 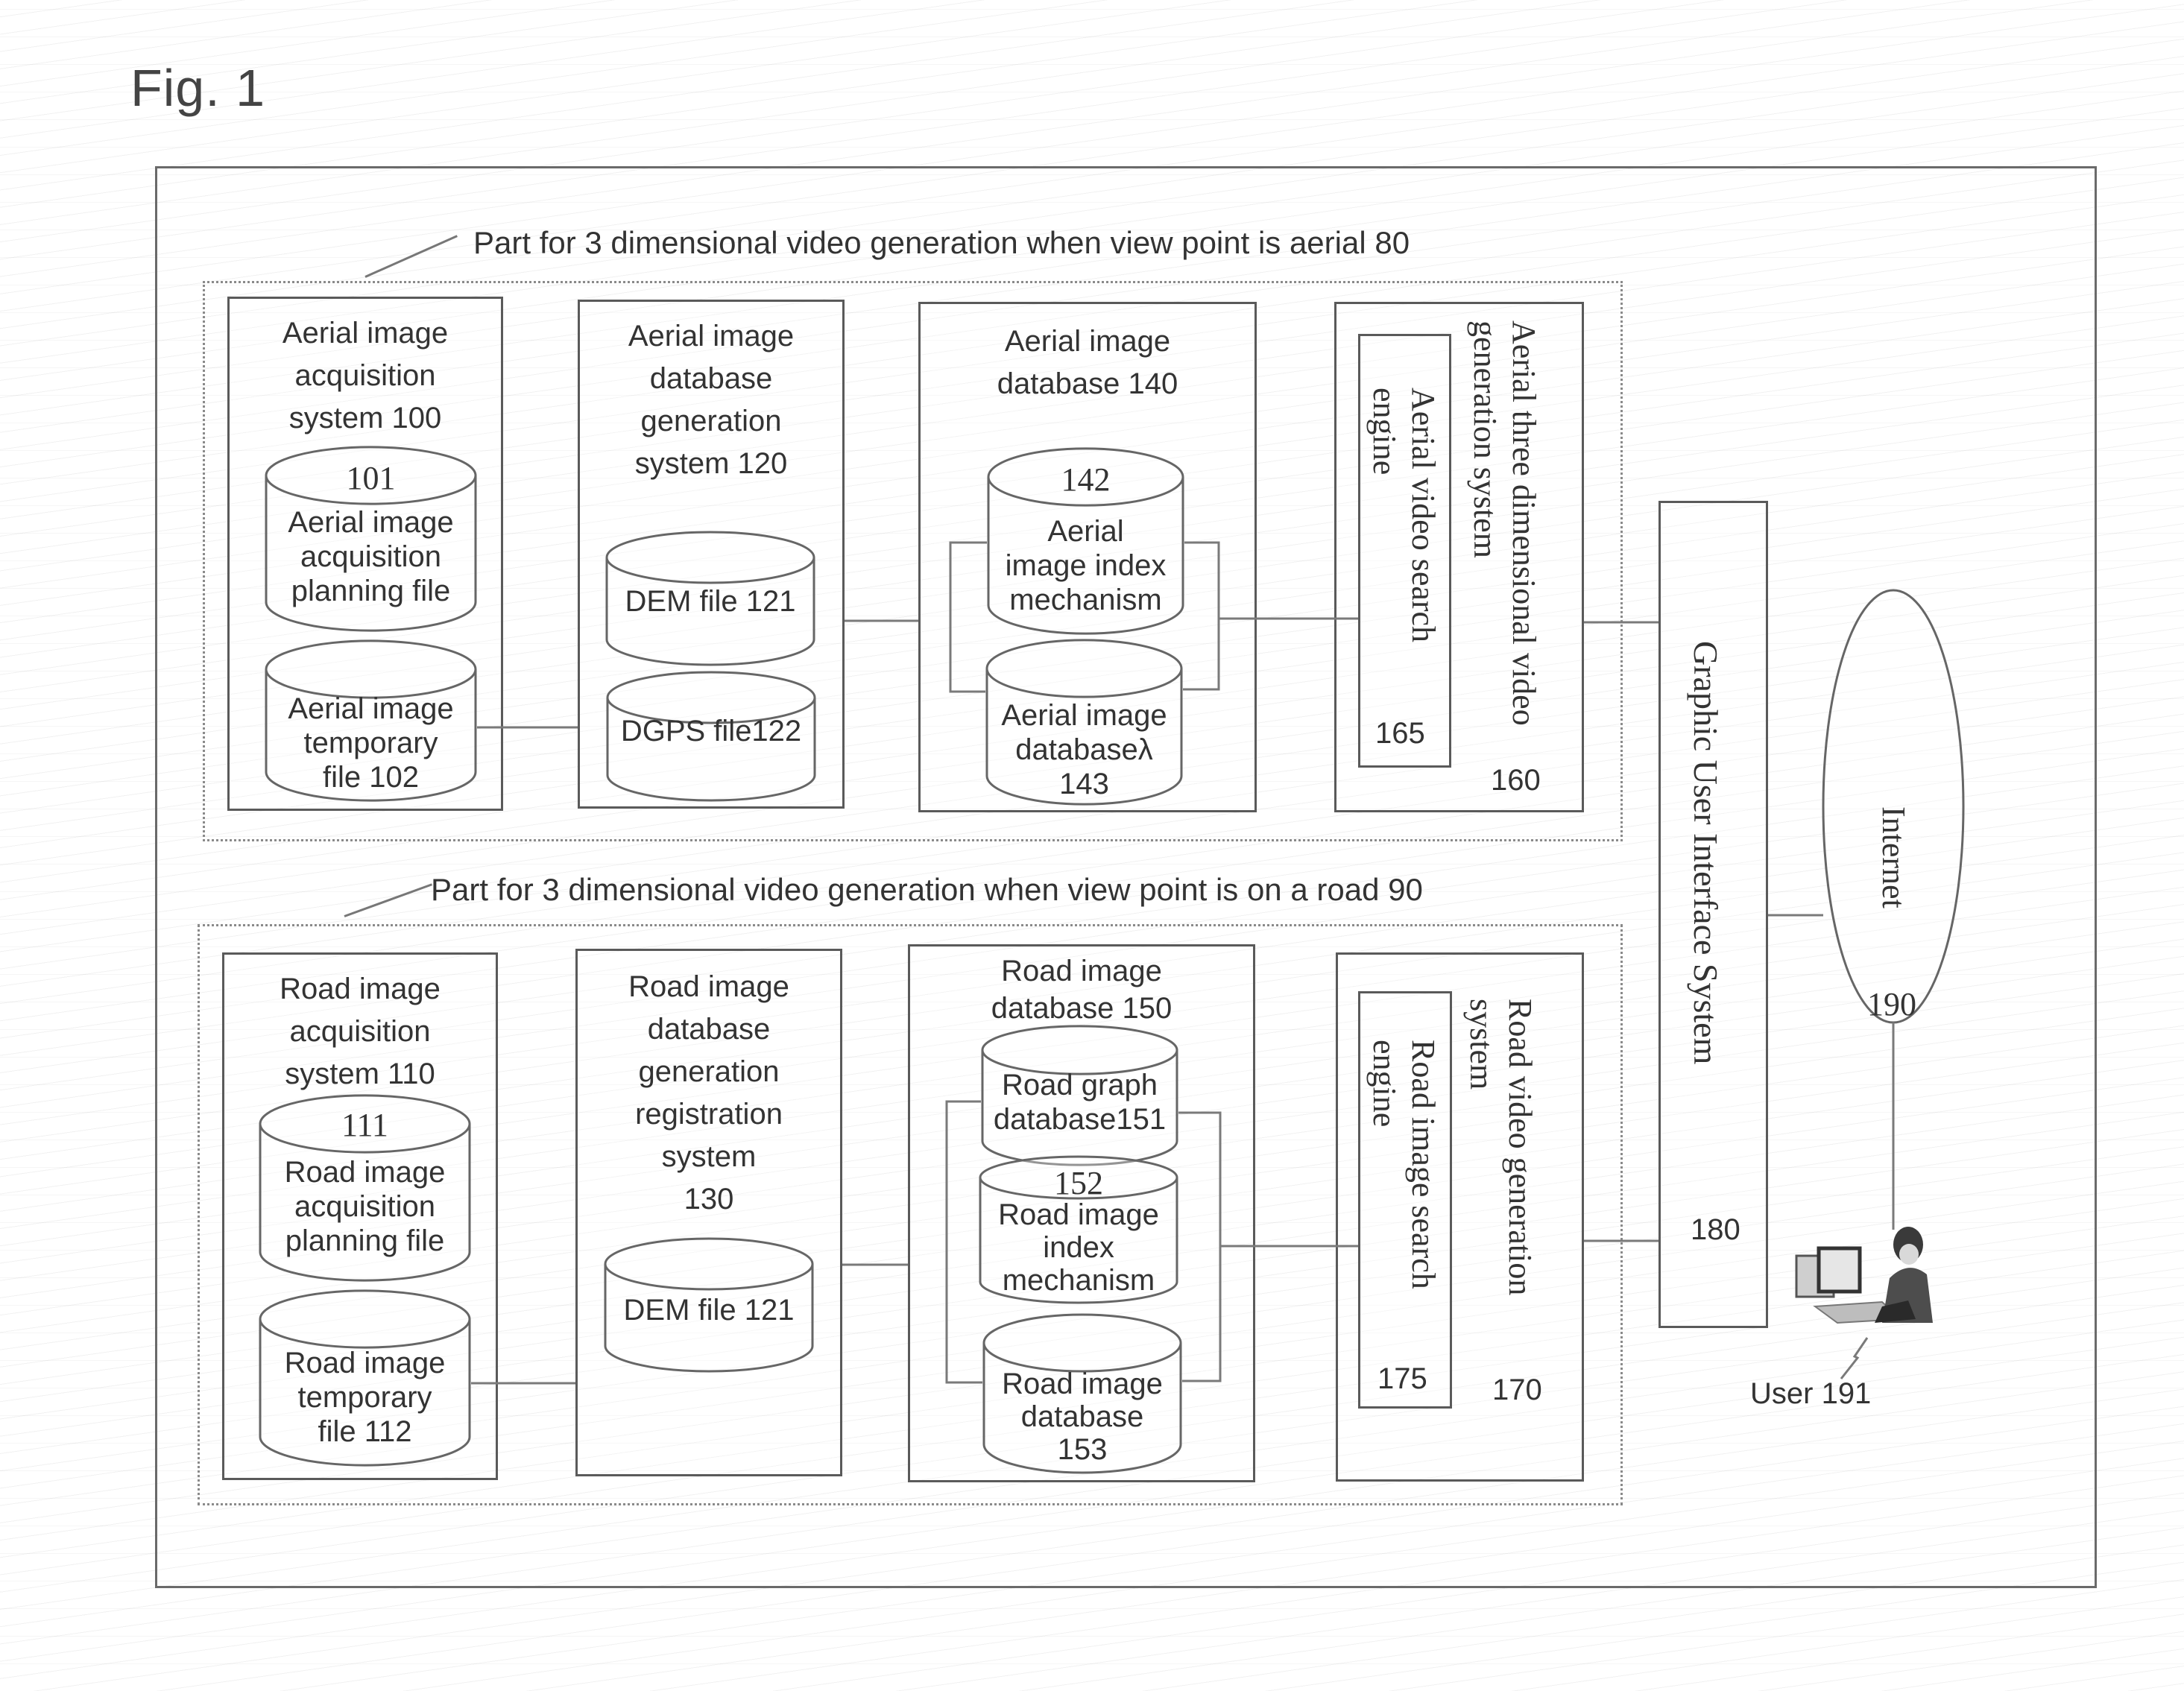 I want to click on aerial-database-store-label: Aerial image databaseλ 143, so click(x=1084, y=749).